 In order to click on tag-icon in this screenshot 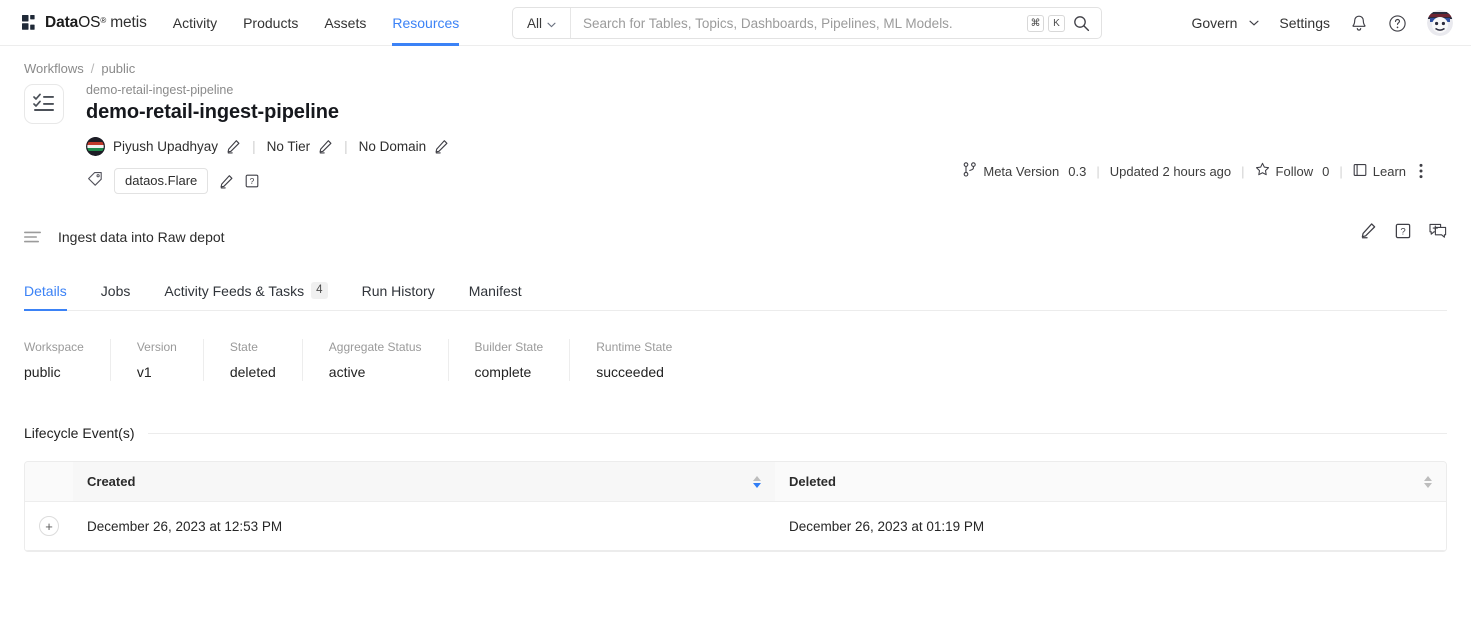, I will do `click(95, 181)`.